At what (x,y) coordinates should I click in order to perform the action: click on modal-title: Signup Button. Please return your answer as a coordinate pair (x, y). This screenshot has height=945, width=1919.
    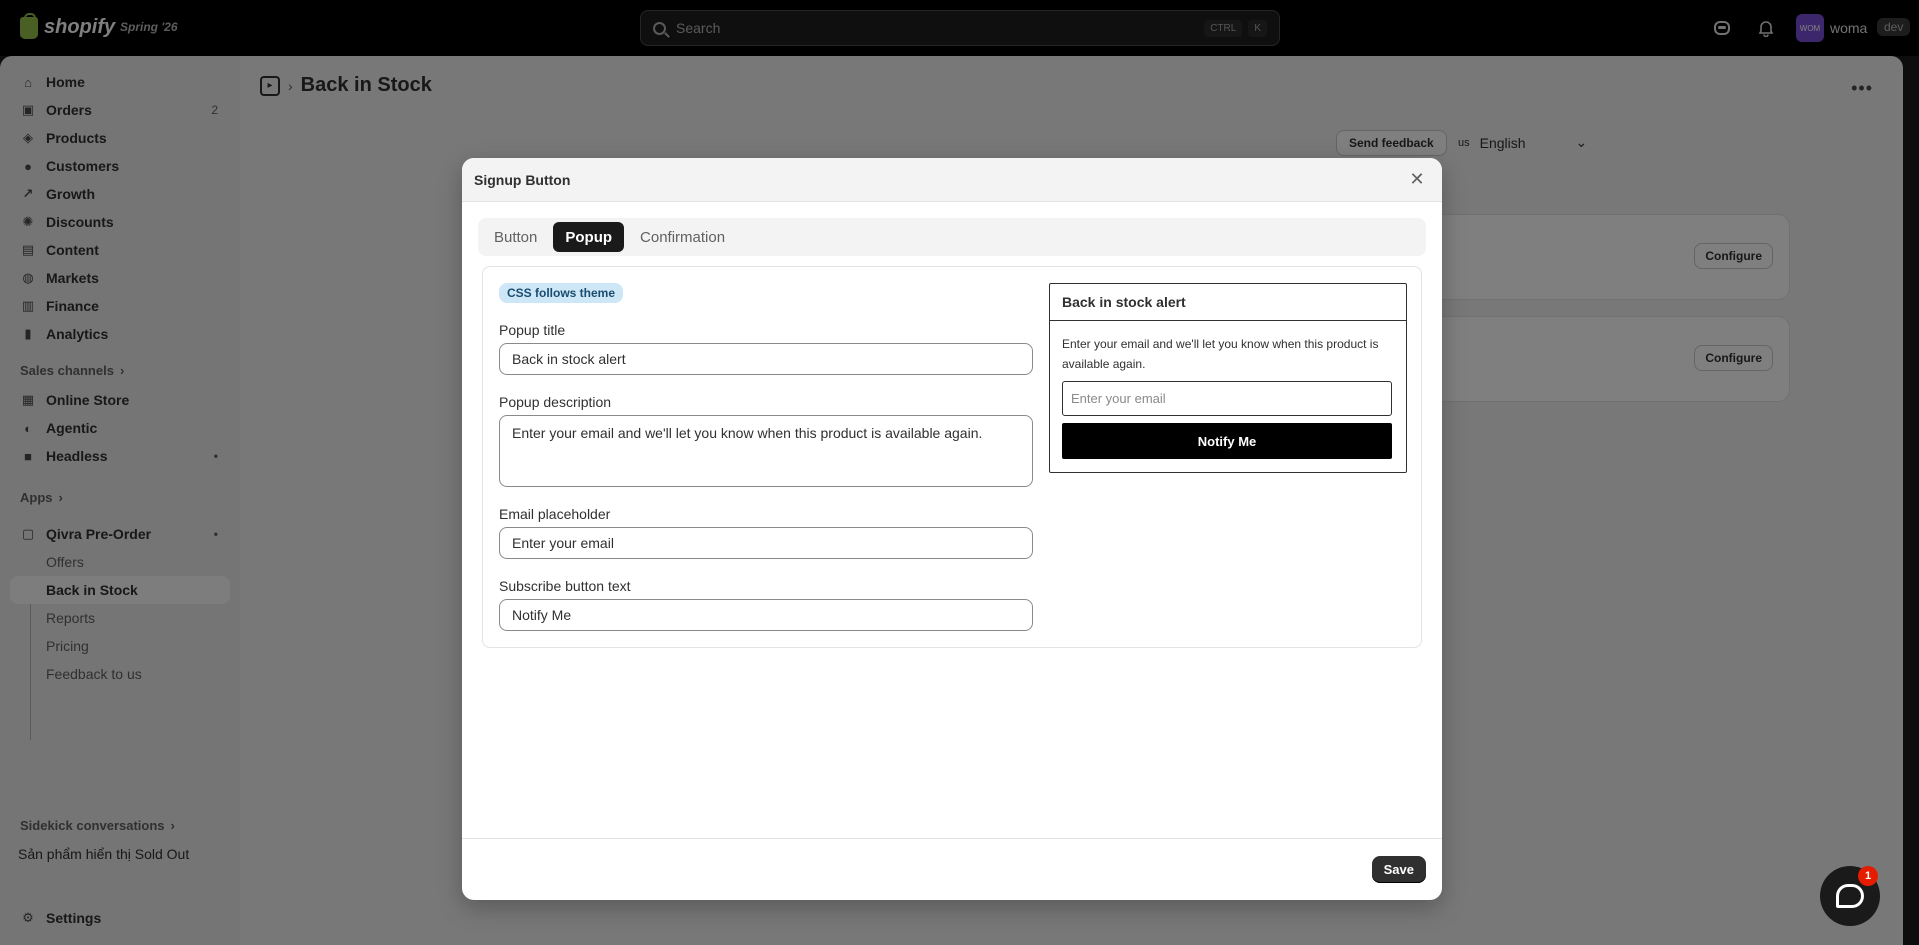
    Looking at the image, I should click on (522, 179).